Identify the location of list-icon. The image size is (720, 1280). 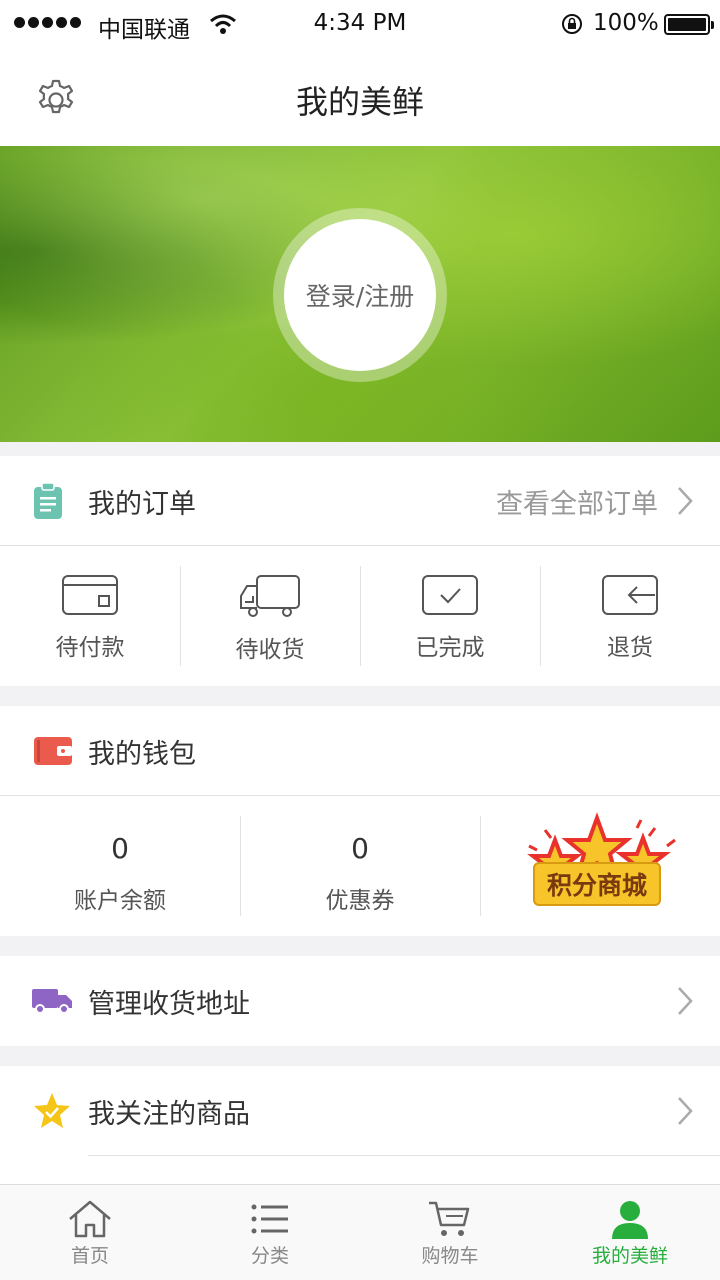
(269, 1219).